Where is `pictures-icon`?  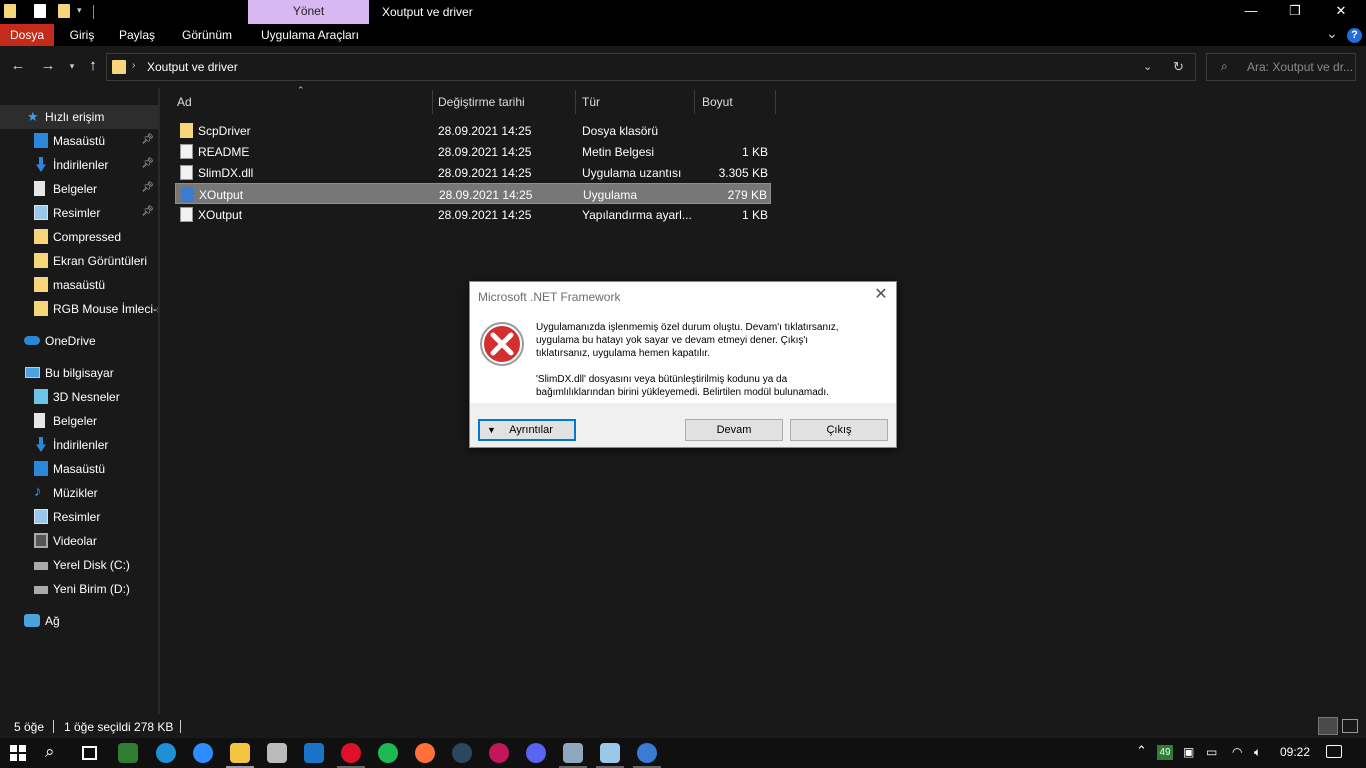 pictures-icon is located at coordinates (41, 212).